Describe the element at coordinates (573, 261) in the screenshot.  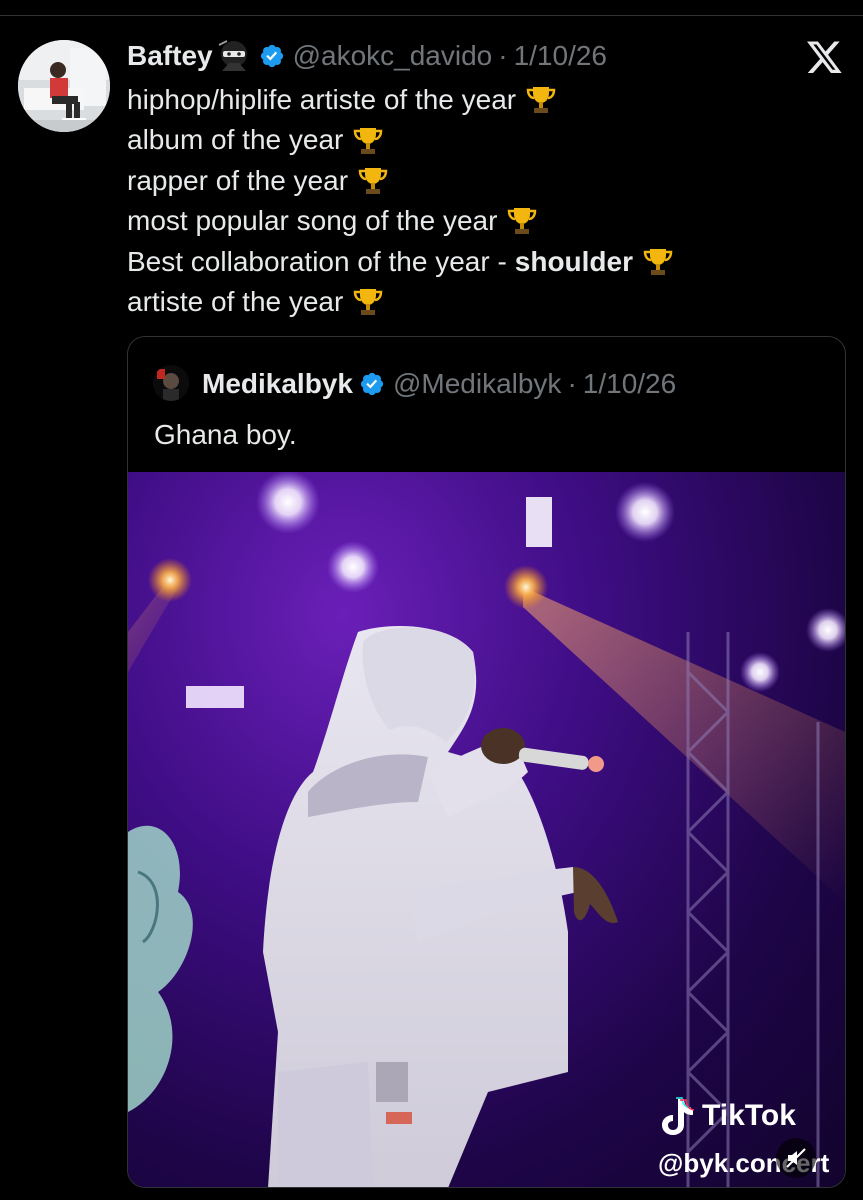
I see `post-line-bold-text: shoulder` at that location.